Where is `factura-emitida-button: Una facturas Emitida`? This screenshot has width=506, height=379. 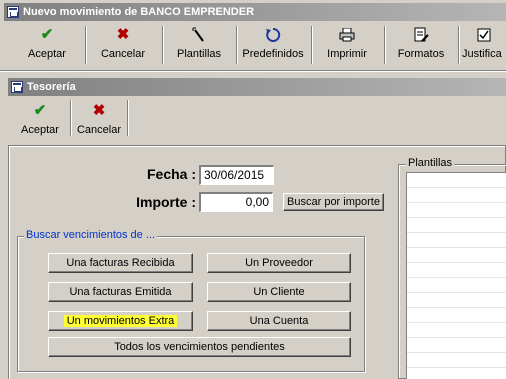
factura-emitida-button: Una facturas Emitida is located at coordinates (120, 292).